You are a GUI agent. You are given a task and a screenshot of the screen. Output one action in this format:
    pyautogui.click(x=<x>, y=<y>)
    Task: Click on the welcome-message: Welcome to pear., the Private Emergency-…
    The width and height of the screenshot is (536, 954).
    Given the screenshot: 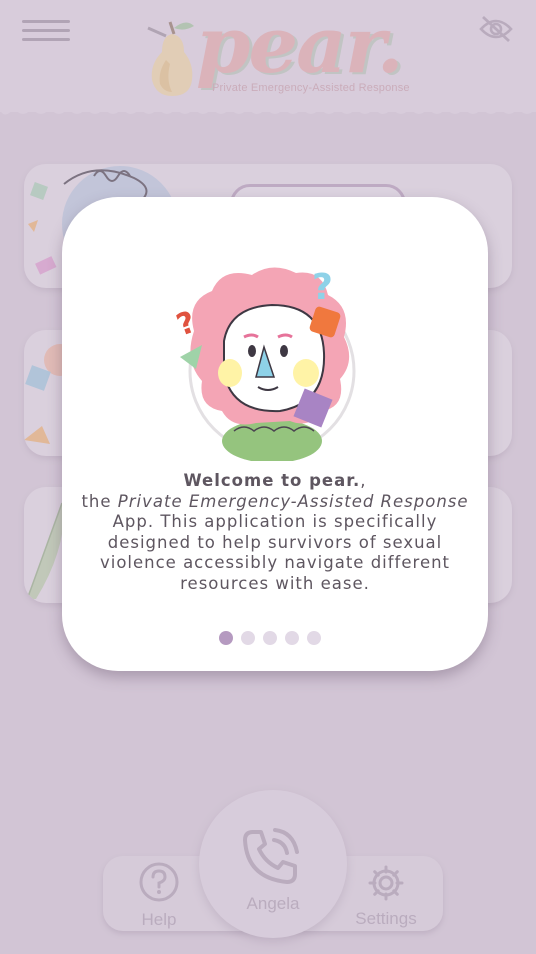 What is the action you would take?
    pyautogui.click(x=275, y=532)
    